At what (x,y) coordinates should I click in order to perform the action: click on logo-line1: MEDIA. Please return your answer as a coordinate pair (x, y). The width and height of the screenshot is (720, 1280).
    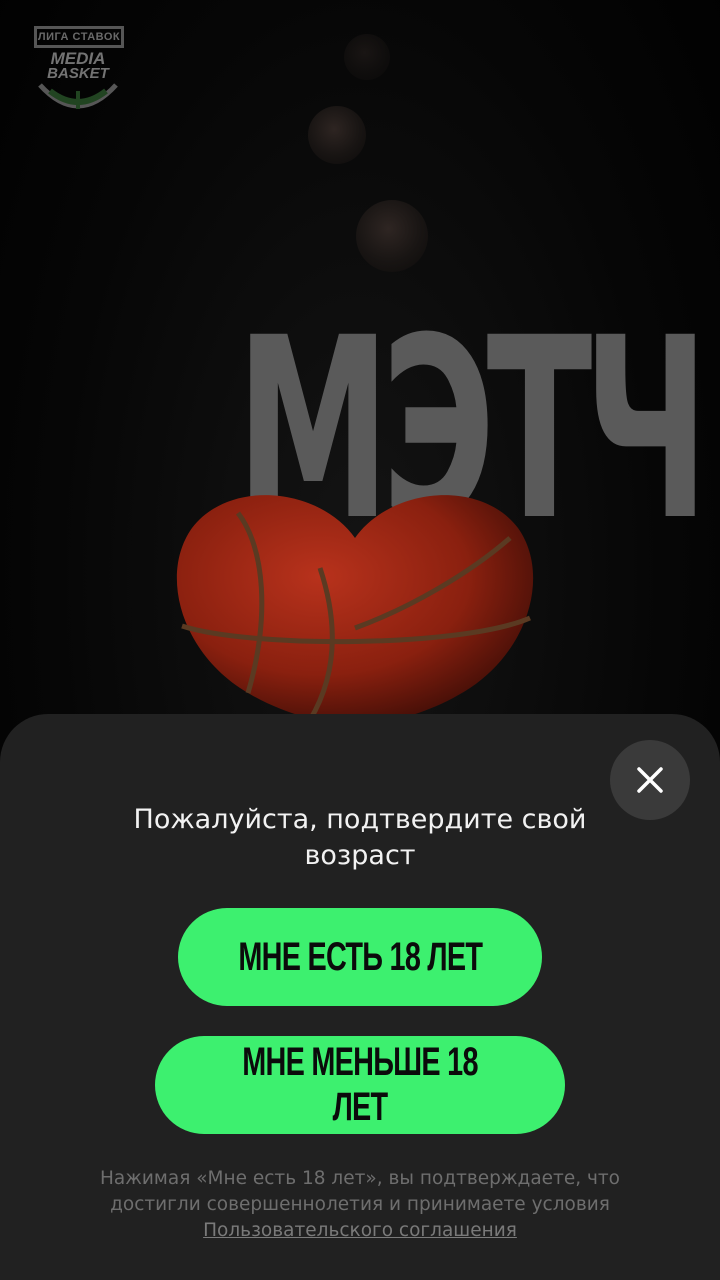
    Looking at the image, I should click on (78, 58).